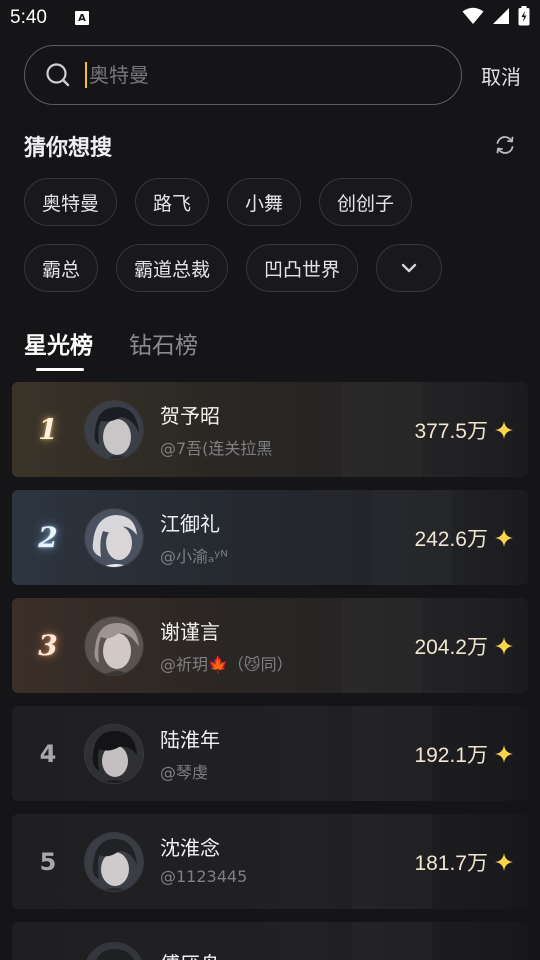 This screenshot has width=540, height=960. Describe the element at coordinates (270, 941) in the screenshot. I see `ranking-item: 傅厌舟` at that location.